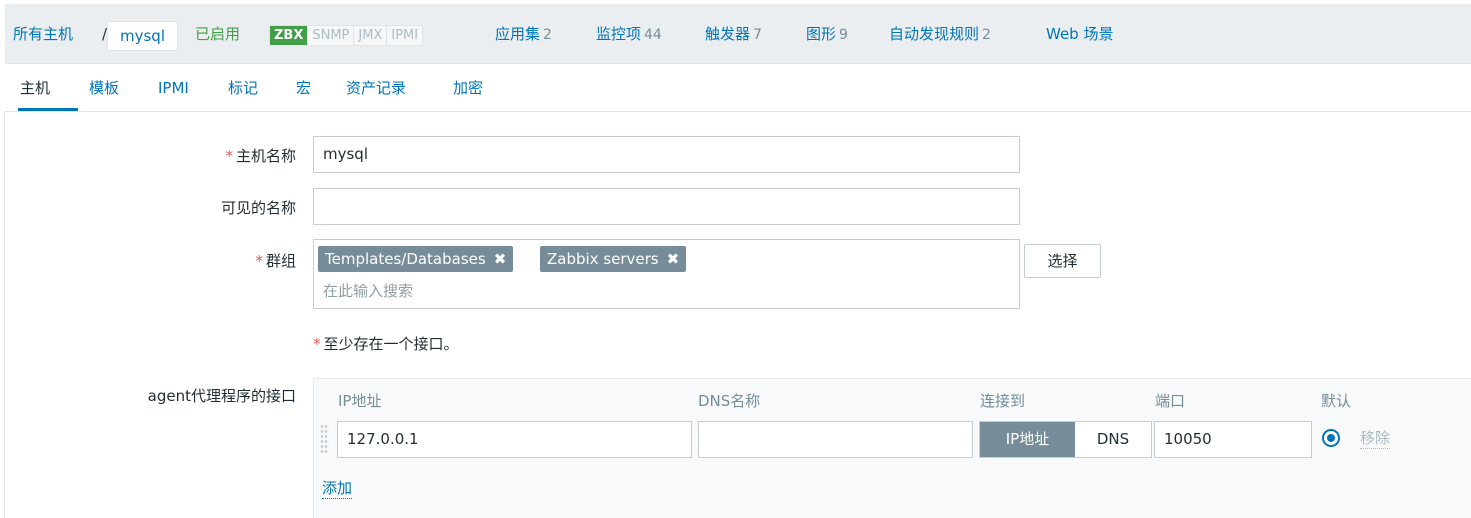 This screenshot has width=1471, height=518. What do you see at coordinates (48, 109) in the screenshot?
I see `active-tab-indicator` at bounding box center [48, 109].